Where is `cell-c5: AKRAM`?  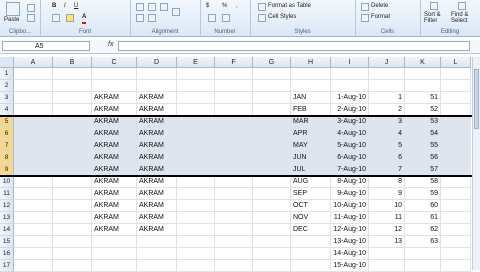 cell-c5: AKRAM is located at coordinates (114, 122).